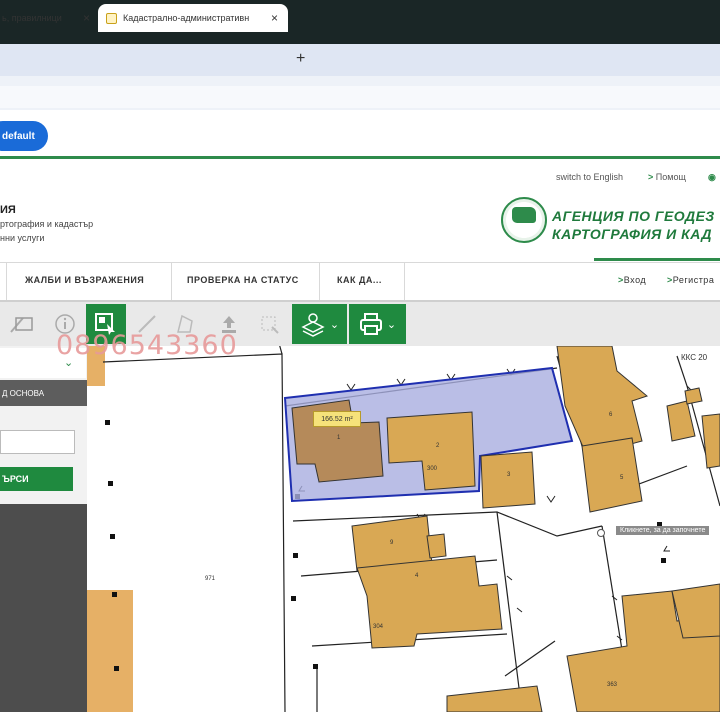 The height and width of the screenshot is (712, 720). What do you see at coordinates (360, 134) in the screenshot?
I see `bookmarks-area` at bounding box center [360, 134].